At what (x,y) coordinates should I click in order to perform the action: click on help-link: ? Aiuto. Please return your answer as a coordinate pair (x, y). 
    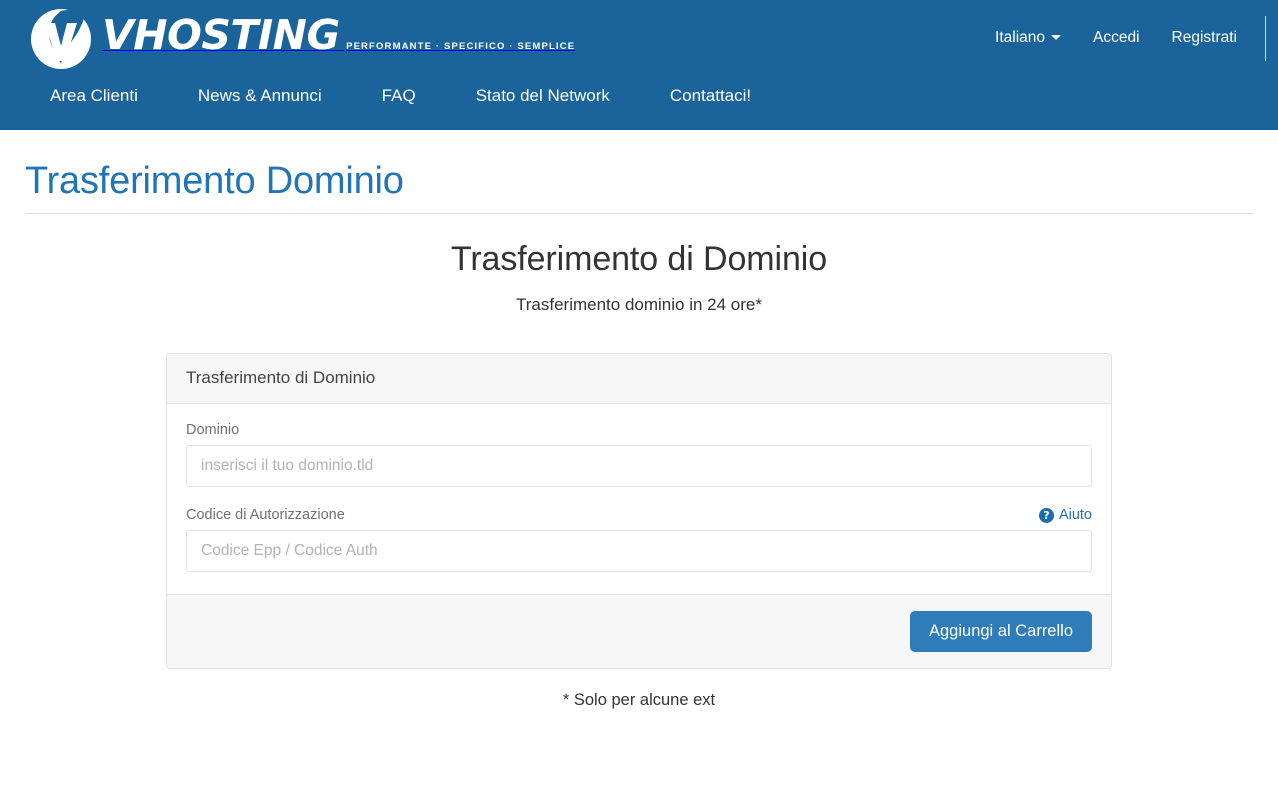
    Looking at the image, I should click on (1065, 515).